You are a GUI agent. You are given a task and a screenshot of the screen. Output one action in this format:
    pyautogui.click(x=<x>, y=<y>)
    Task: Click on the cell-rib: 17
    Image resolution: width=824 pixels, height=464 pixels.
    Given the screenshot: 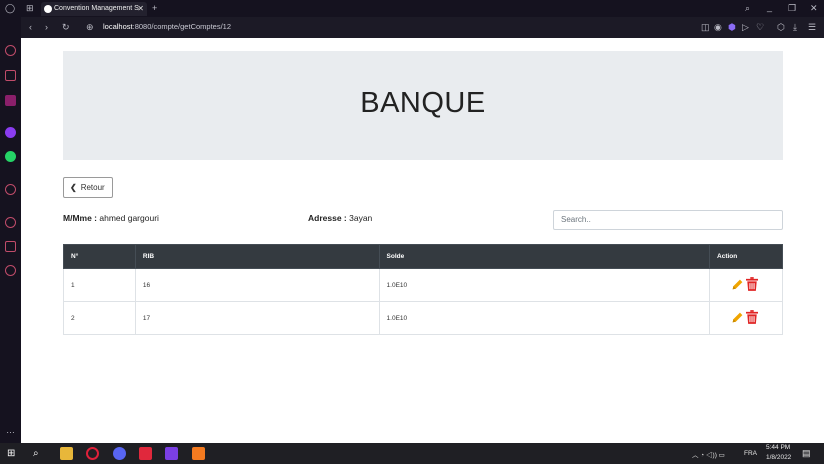 What is the action you would take?
    pyautogui.click(x=257, y=318)
    